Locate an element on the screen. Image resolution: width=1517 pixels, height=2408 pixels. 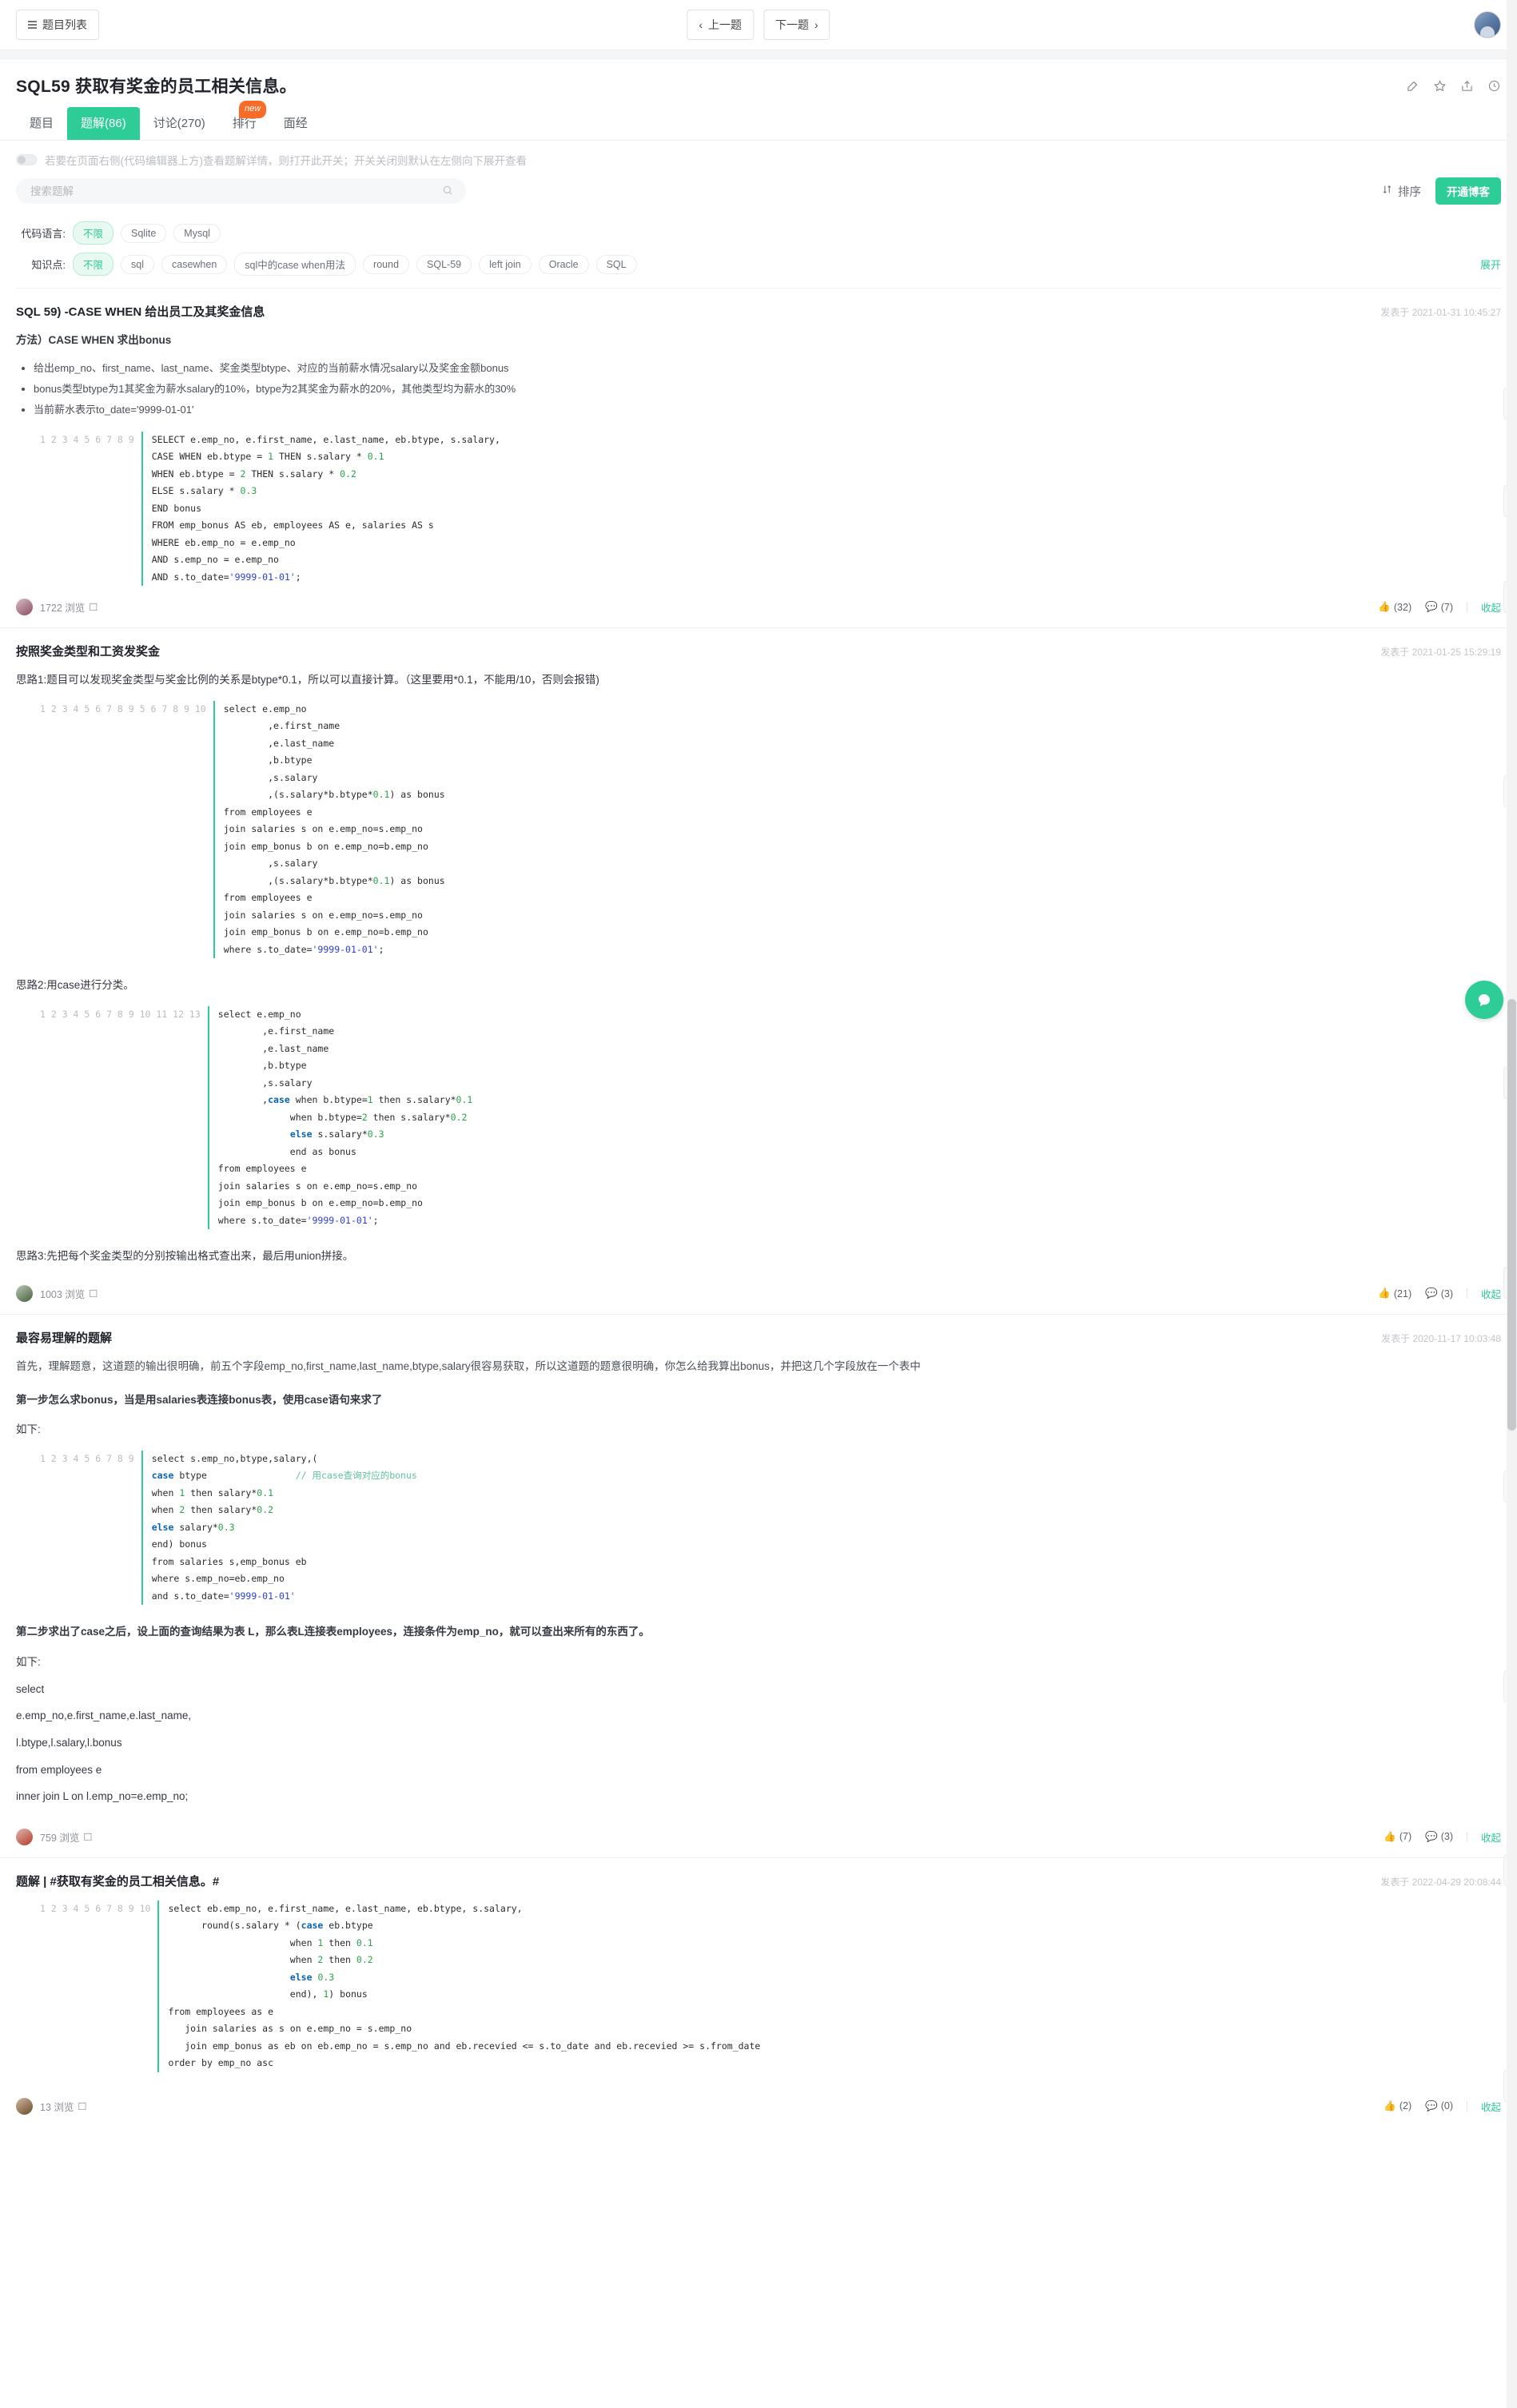
post-2-title: 按照奖金类型和工资发奖金 is located at coordinates (88, 651).